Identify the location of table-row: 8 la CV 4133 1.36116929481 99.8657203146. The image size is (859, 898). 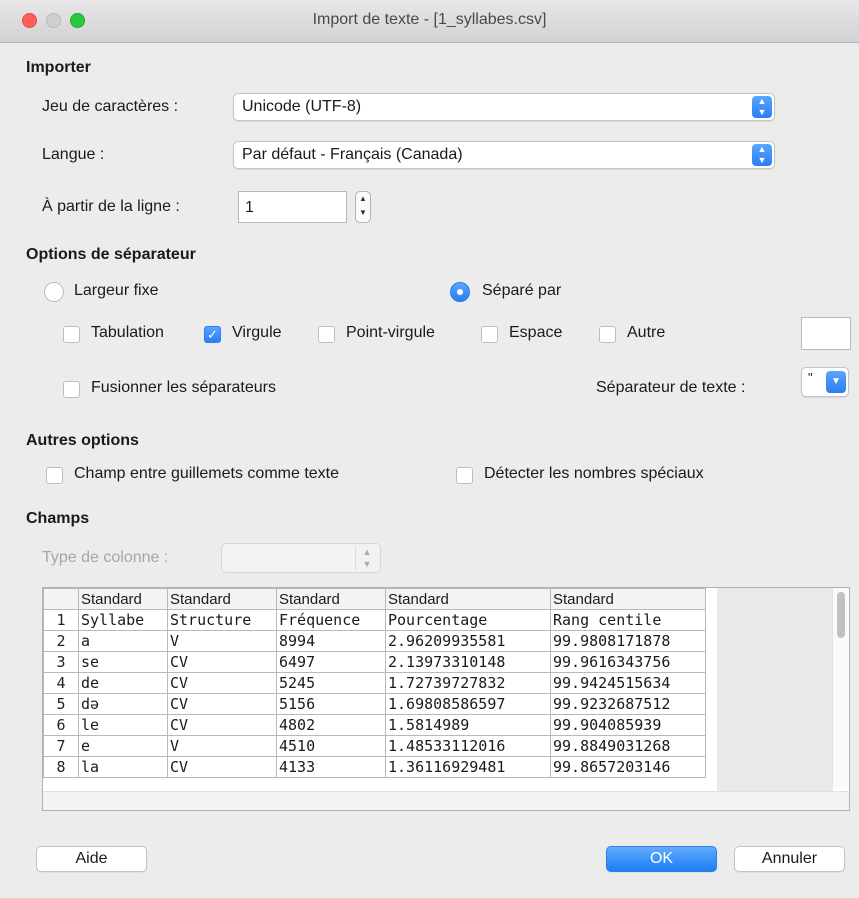
(374, 767).